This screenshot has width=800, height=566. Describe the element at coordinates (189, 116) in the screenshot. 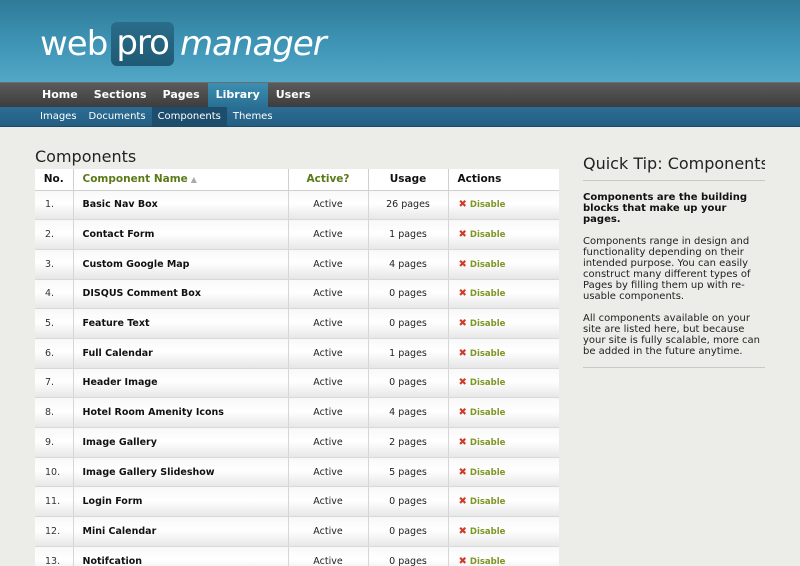

I see `subnav-components: Components` at that location.